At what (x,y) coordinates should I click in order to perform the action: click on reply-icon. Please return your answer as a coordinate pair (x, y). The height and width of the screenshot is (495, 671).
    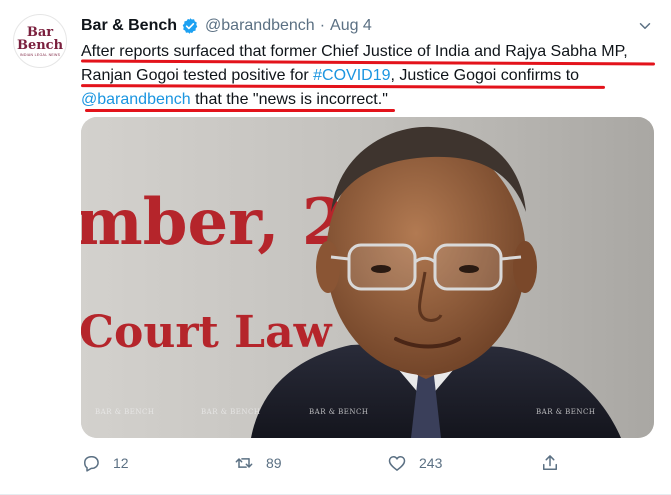
    Looking at the image, I should click on (91, 464).